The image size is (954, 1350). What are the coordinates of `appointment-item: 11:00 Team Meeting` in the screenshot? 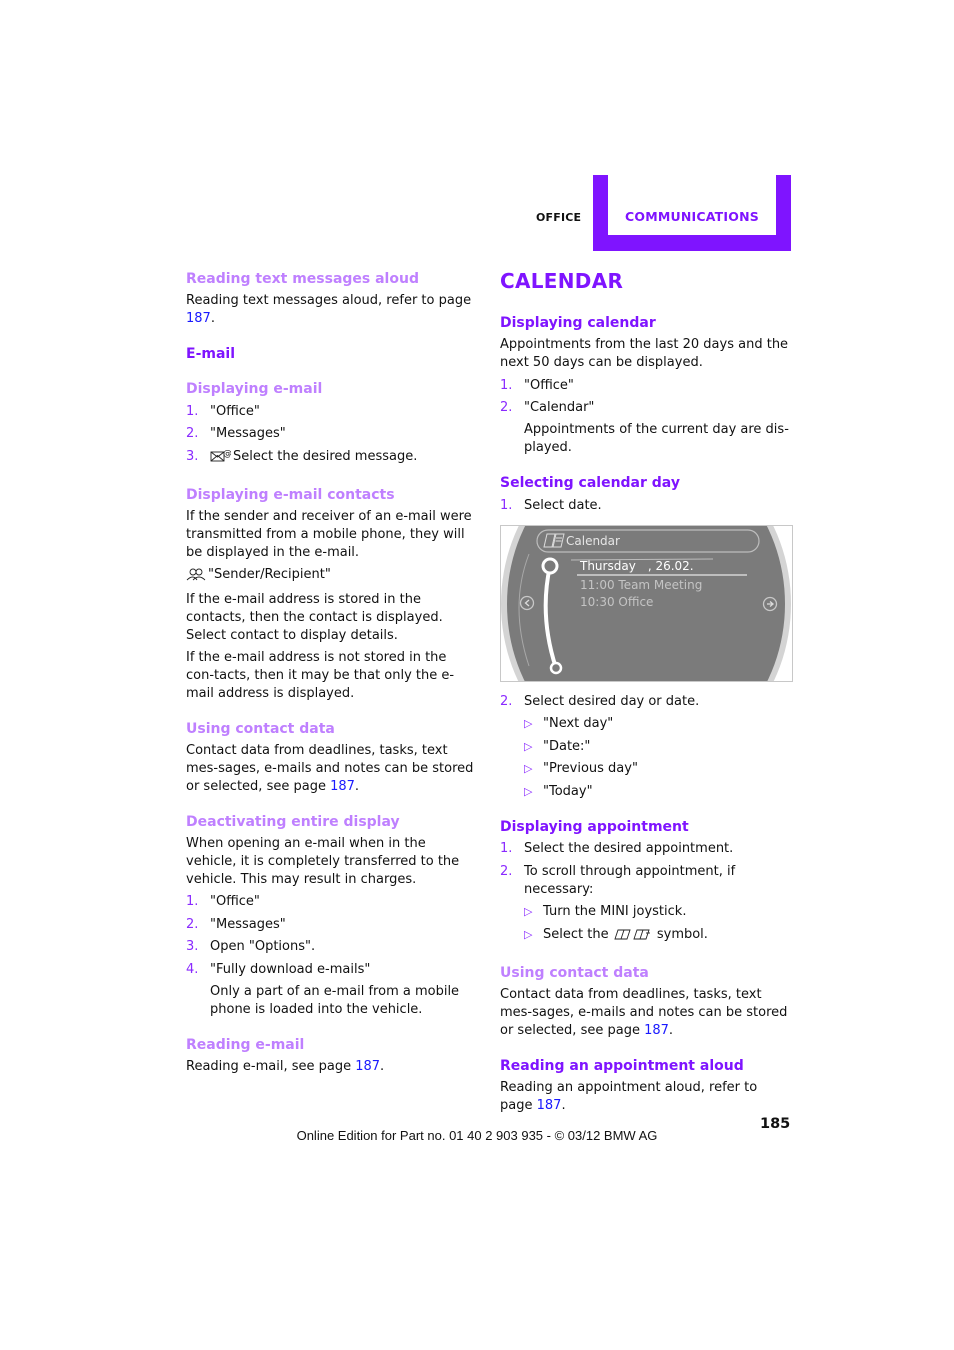 It's located at (641, 585).